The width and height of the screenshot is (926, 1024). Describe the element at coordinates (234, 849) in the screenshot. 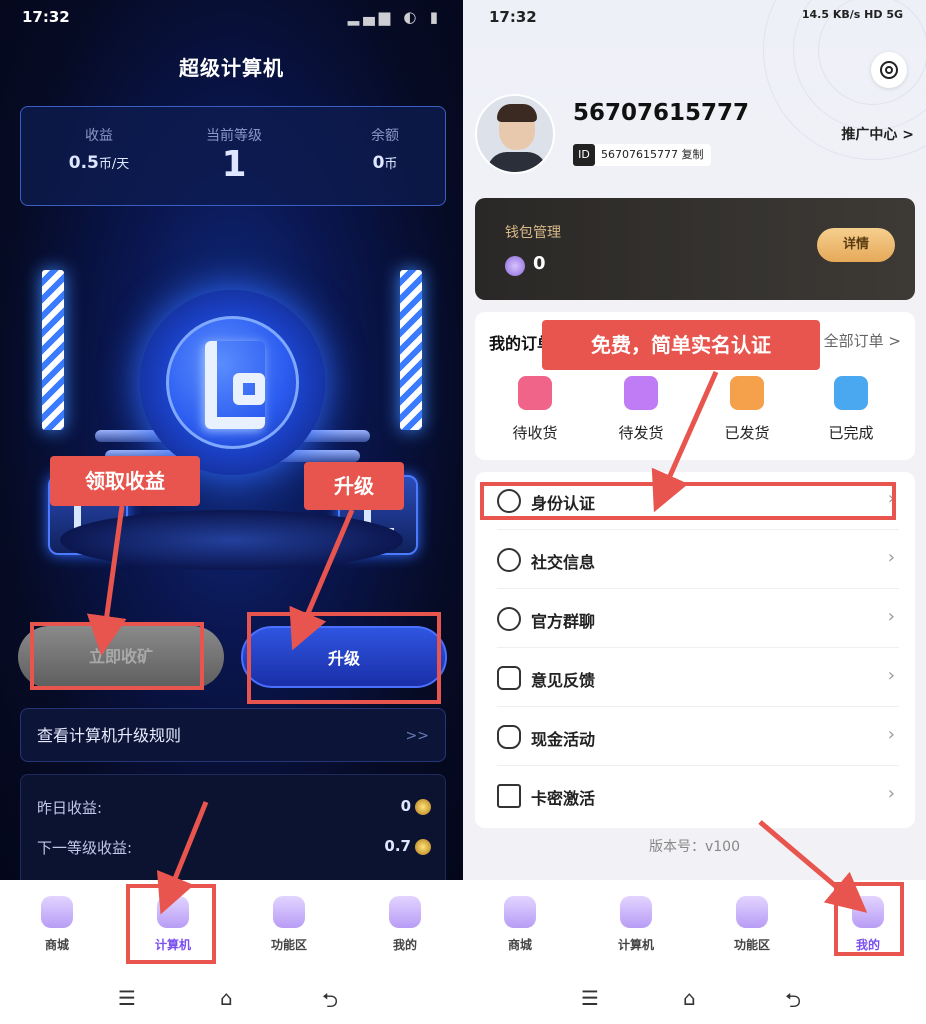

I see `earnings-row-next-level: 下一等级收益: 0.7` at that location.